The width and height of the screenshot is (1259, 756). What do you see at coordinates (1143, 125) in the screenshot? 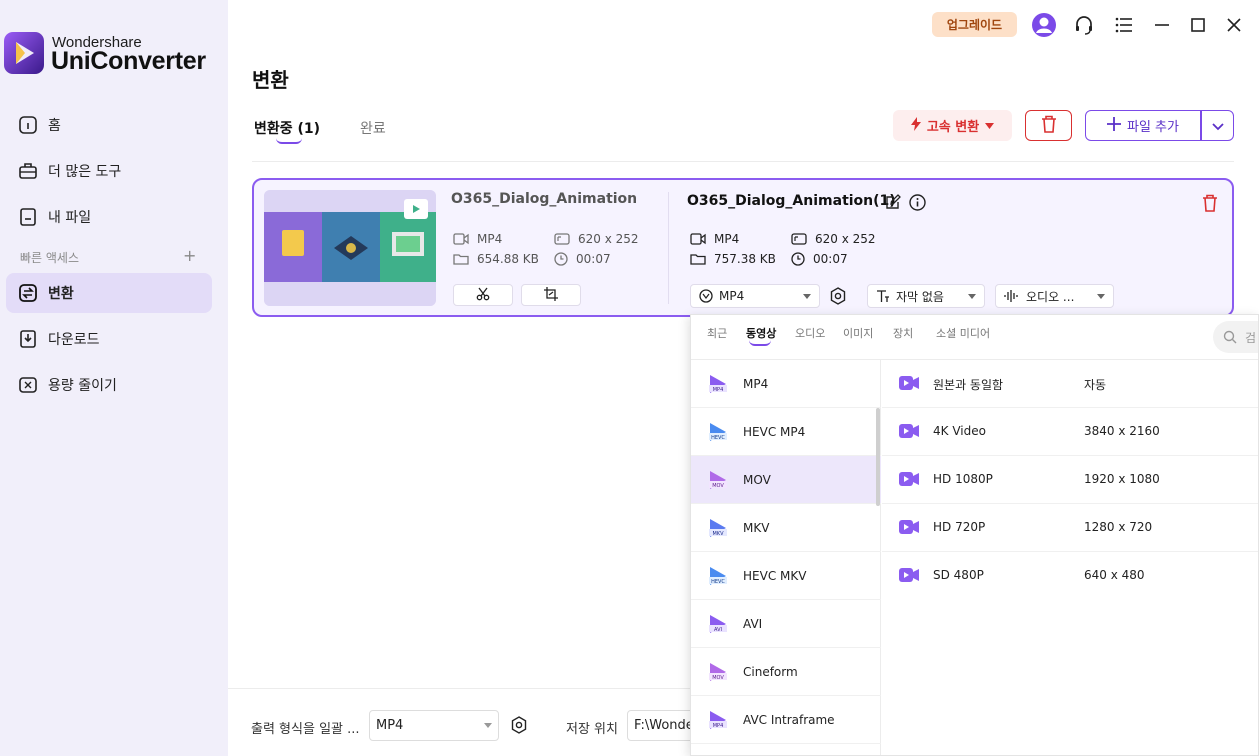
I see `add-file-button: 파일 추가` at bounding box center [1143, 125].